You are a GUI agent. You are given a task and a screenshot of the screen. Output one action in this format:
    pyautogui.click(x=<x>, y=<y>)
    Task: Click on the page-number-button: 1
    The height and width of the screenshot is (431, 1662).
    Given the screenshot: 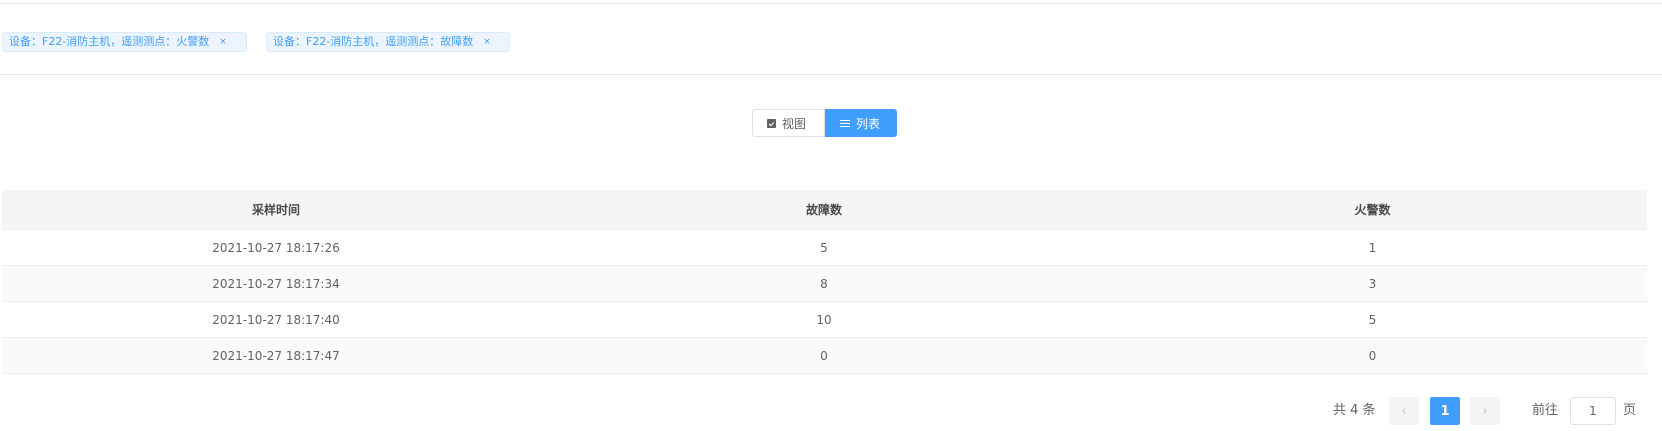 What is the action you would take?
    pyautogui.click(x=1445, y=411)
    